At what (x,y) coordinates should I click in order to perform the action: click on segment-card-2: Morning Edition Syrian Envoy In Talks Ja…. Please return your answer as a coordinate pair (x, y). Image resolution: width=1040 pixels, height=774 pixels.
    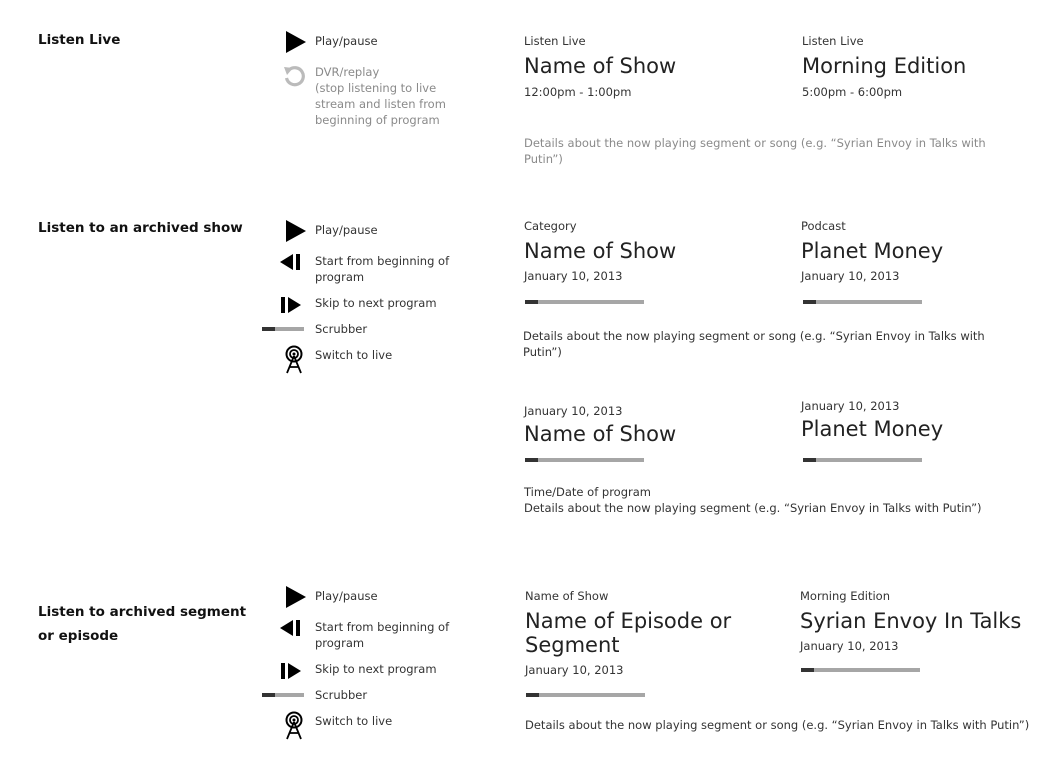
    Looking at the image, I should click on (917, 621).